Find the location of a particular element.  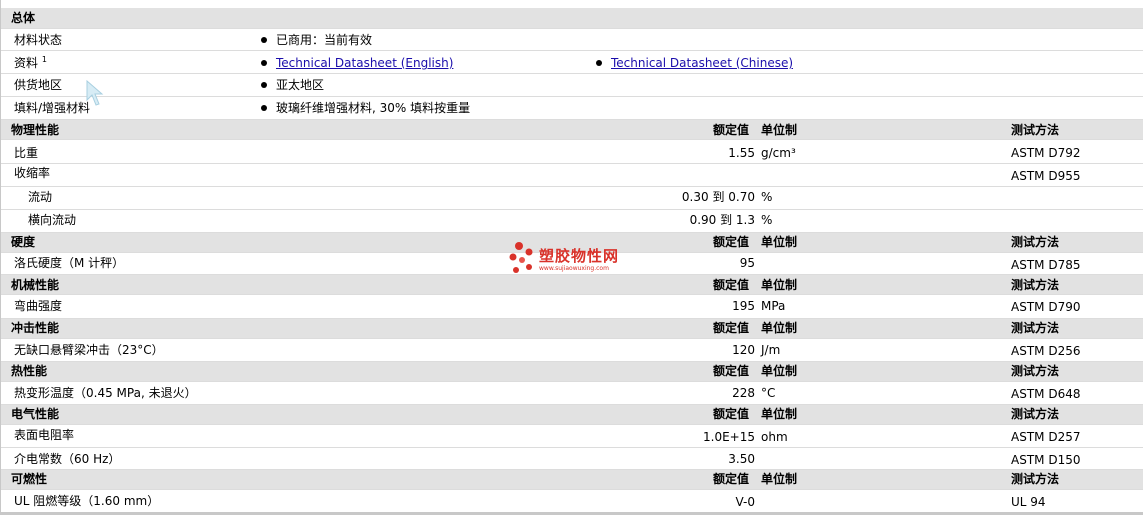

row-unit: g/cm³ is located at coordinates (778, 153).